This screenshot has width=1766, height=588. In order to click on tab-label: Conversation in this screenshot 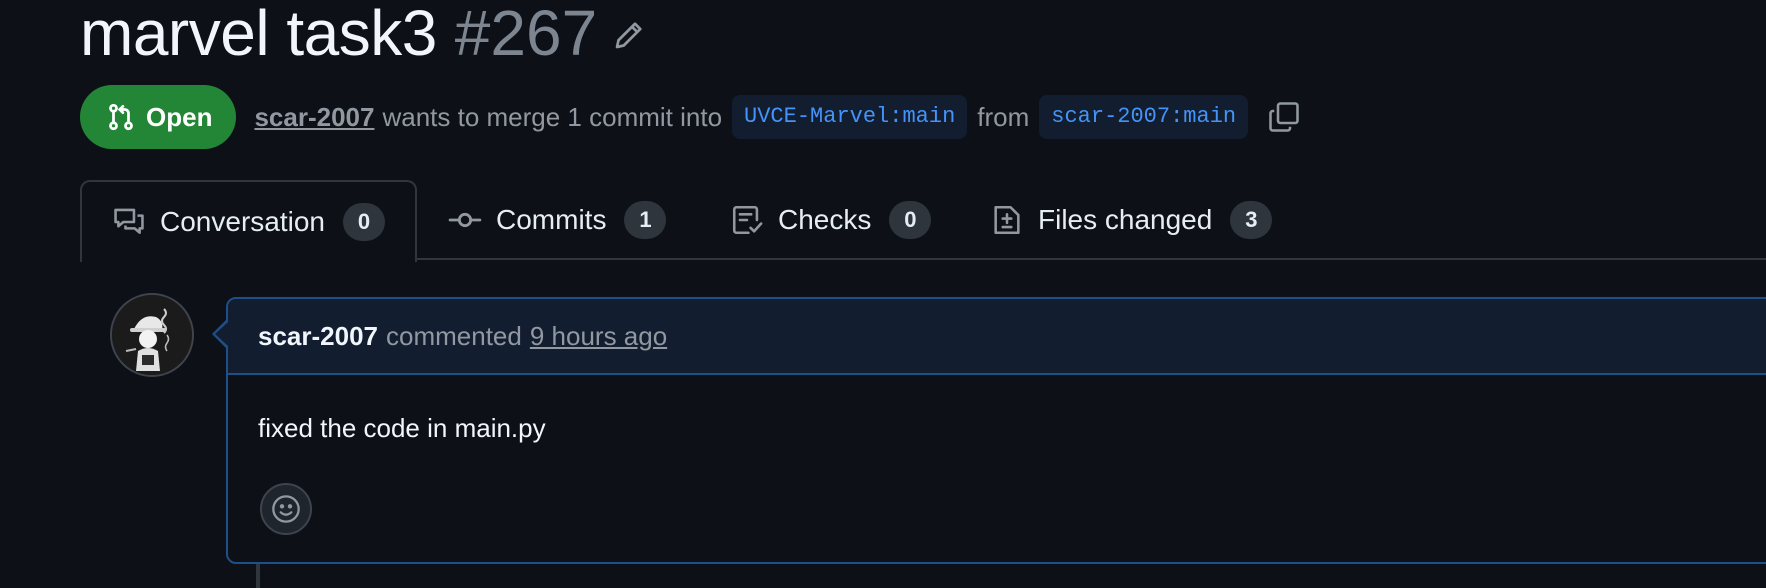, I will do `click(242, 221)`.